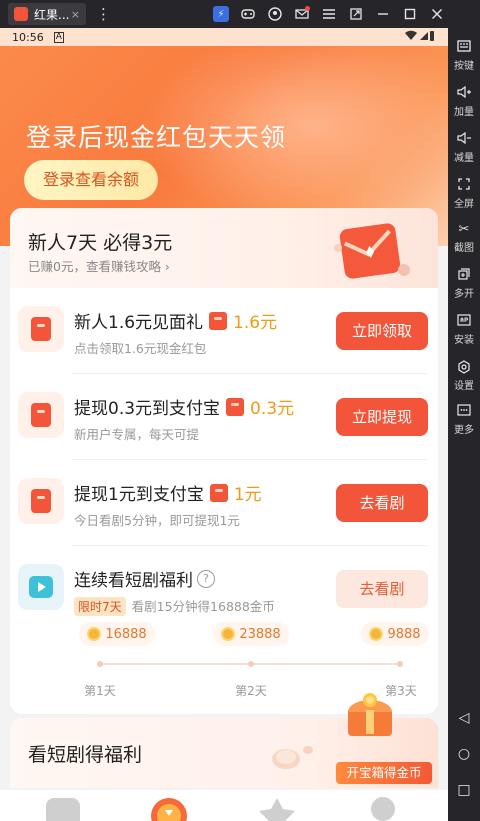  I want to click on coin-chip: 9888, so click(395, 634).